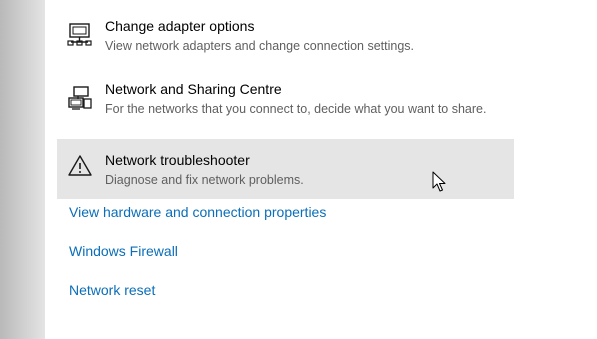 The width and height of the screenshot is (597, 339). Describe the element at coordinates (204, 180) in the screenshot. I see `network-troubleshooter-description: Diagnose and fix network problems.` at that location.